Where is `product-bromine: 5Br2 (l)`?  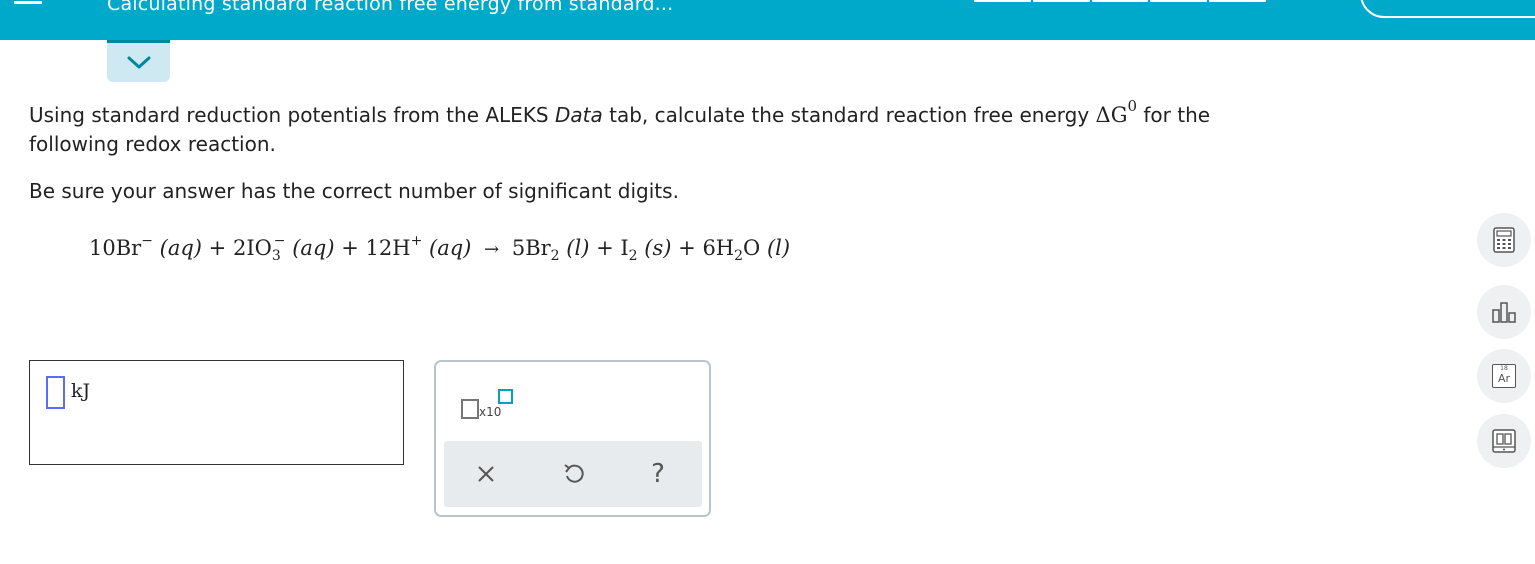 product-bromine: 5Br2 (l) is located at coordinates (550, 250).